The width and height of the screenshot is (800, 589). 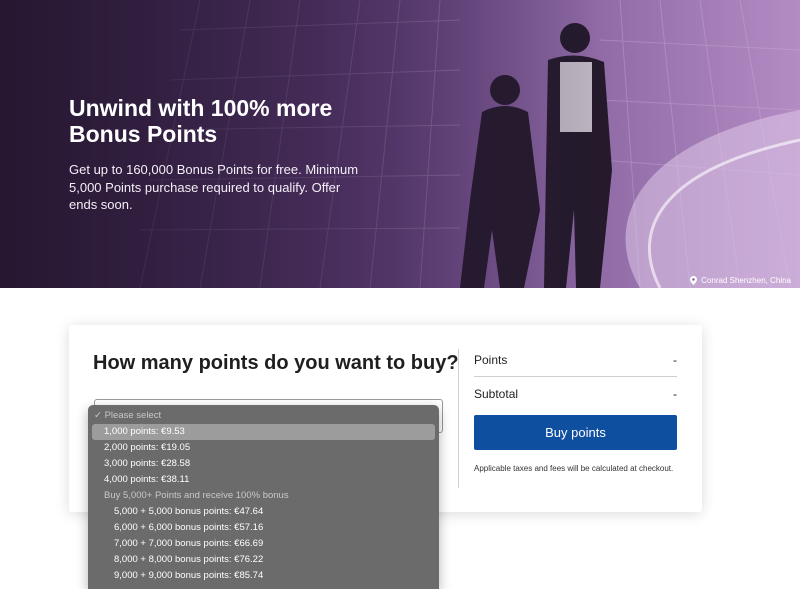 What do you see at coordinates (694, 280) in the screenshot?
I see `location-pin-icon` at bounding box center [694, 280].